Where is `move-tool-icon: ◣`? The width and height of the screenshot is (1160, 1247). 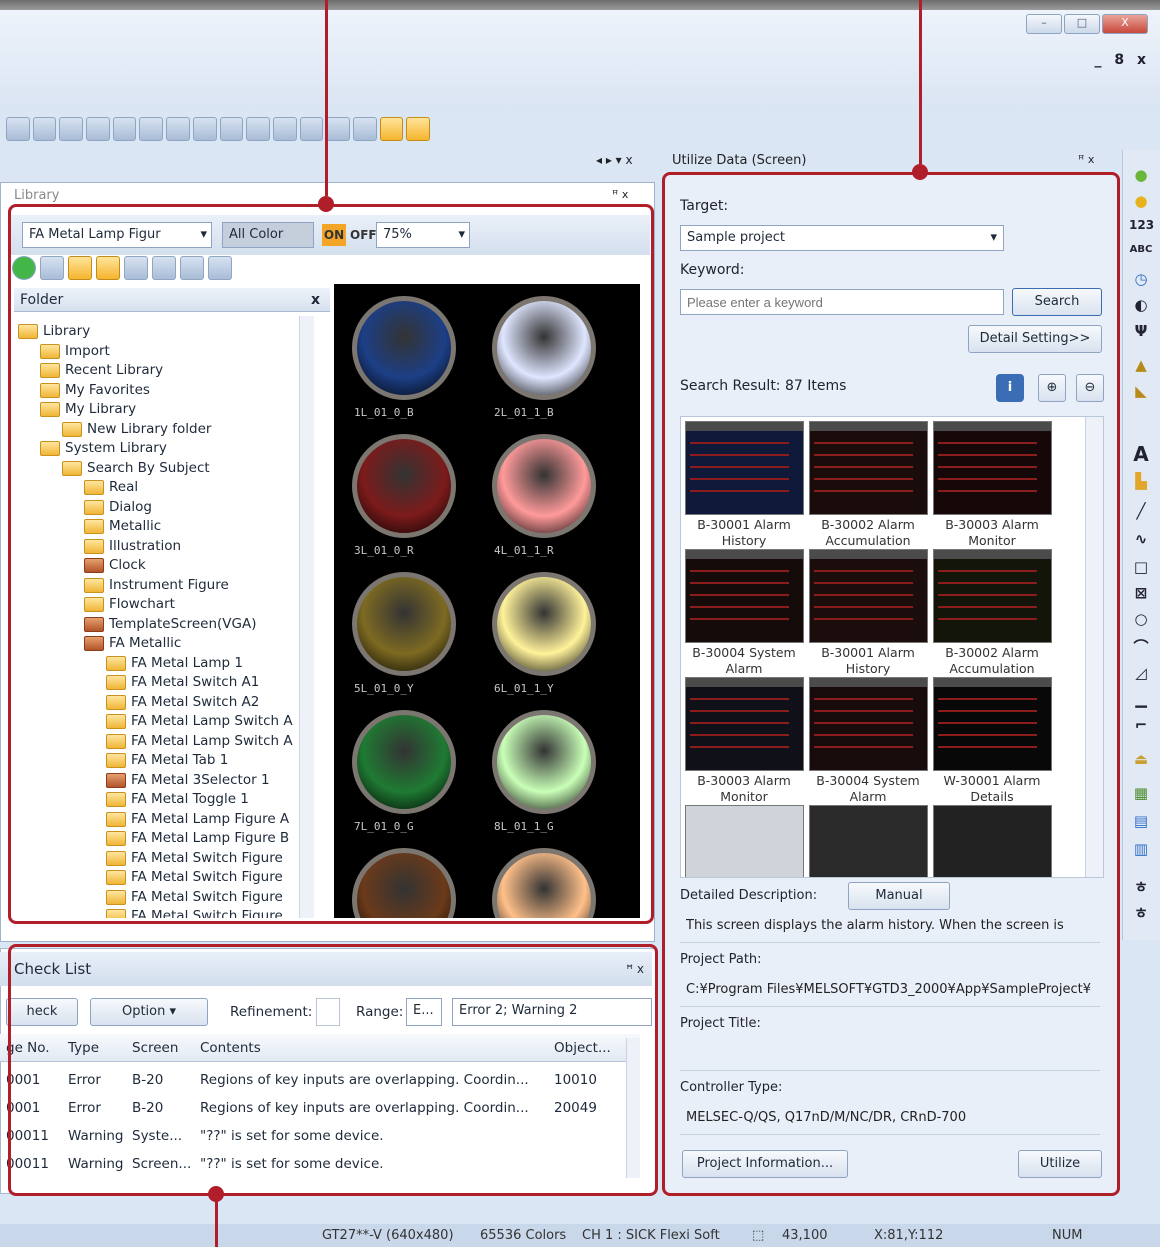 move-tool-icon: ◣ is located at coordinates (1141, 392).